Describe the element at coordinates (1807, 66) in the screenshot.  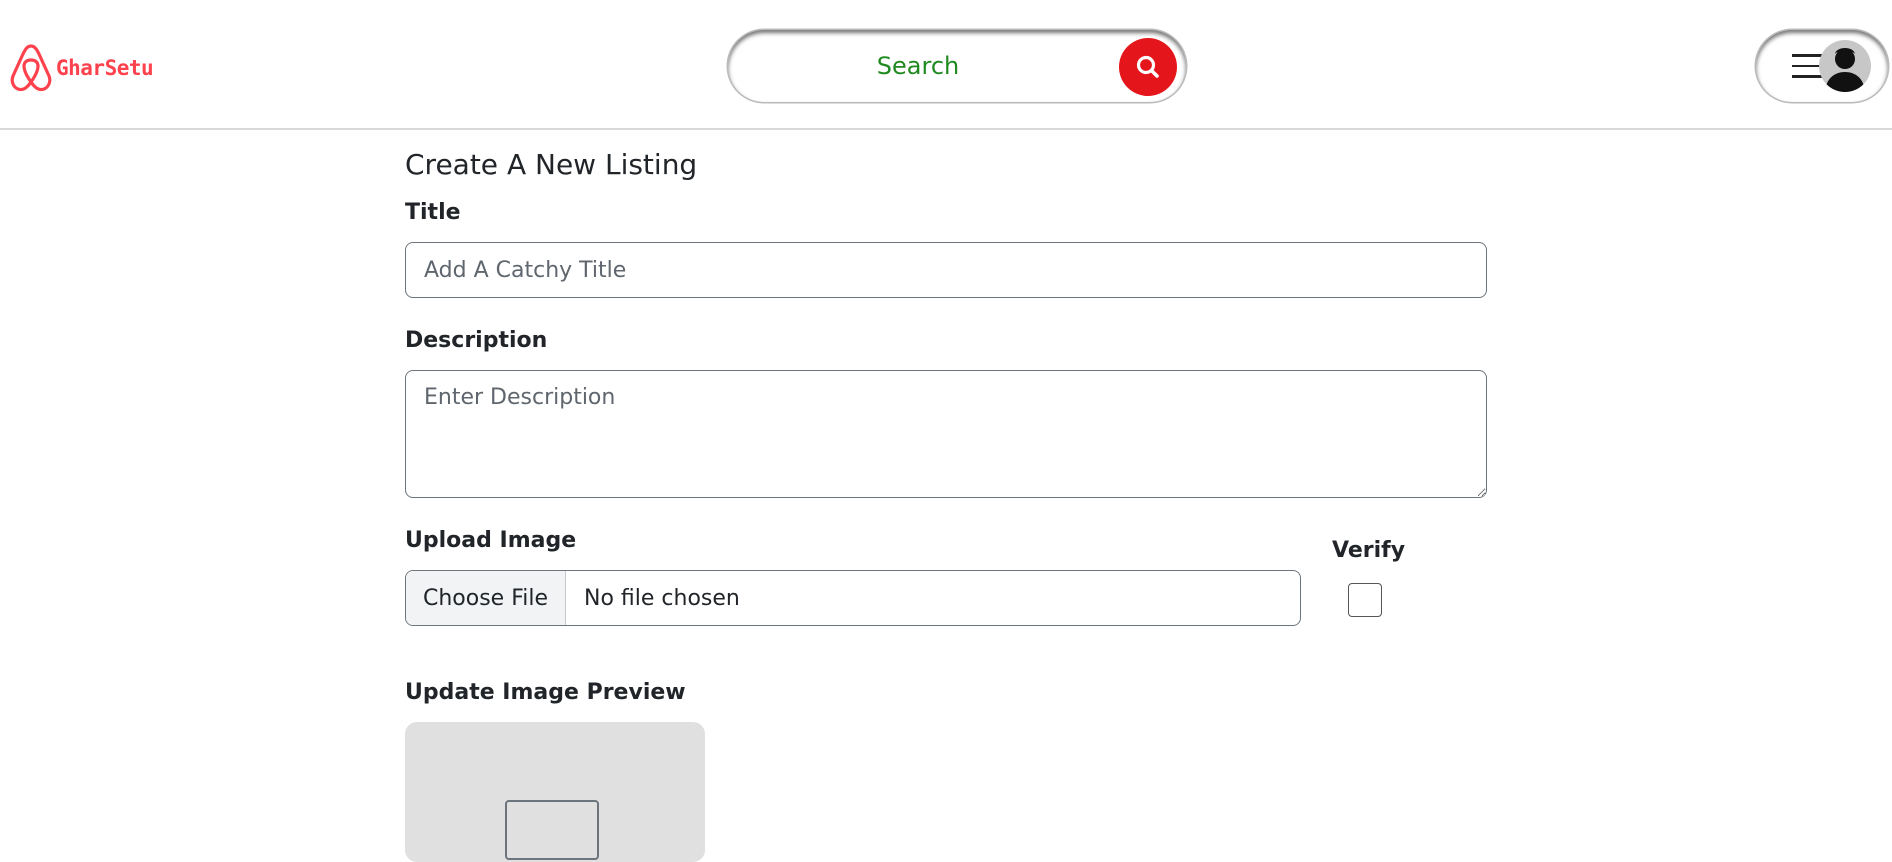
I see `hamburger-menu-icon` at that location.